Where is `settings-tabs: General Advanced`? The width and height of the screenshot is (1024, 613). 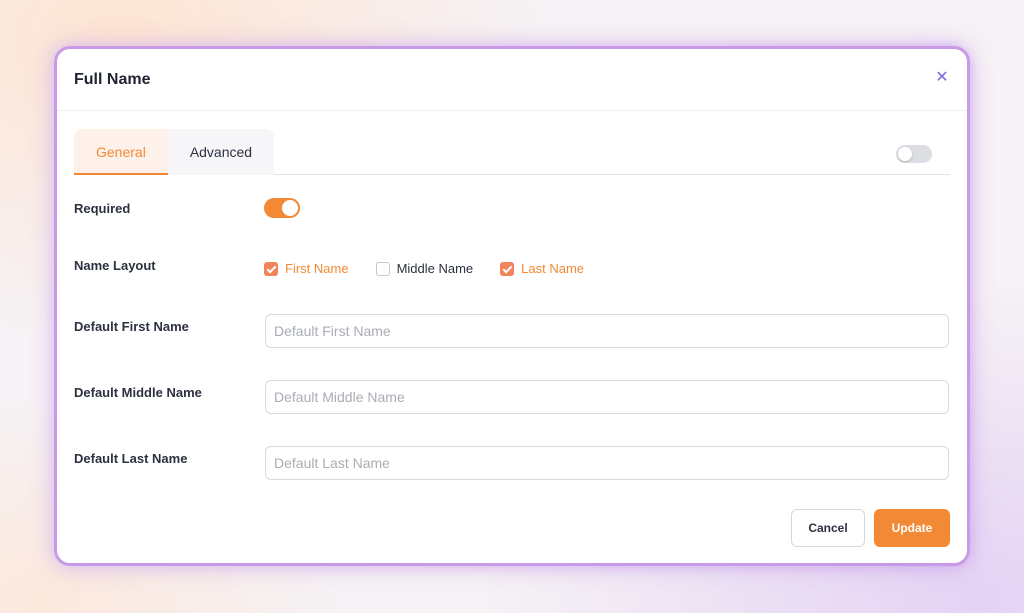
settings-tabs: General Advanced is located at coordinates (512, 152).